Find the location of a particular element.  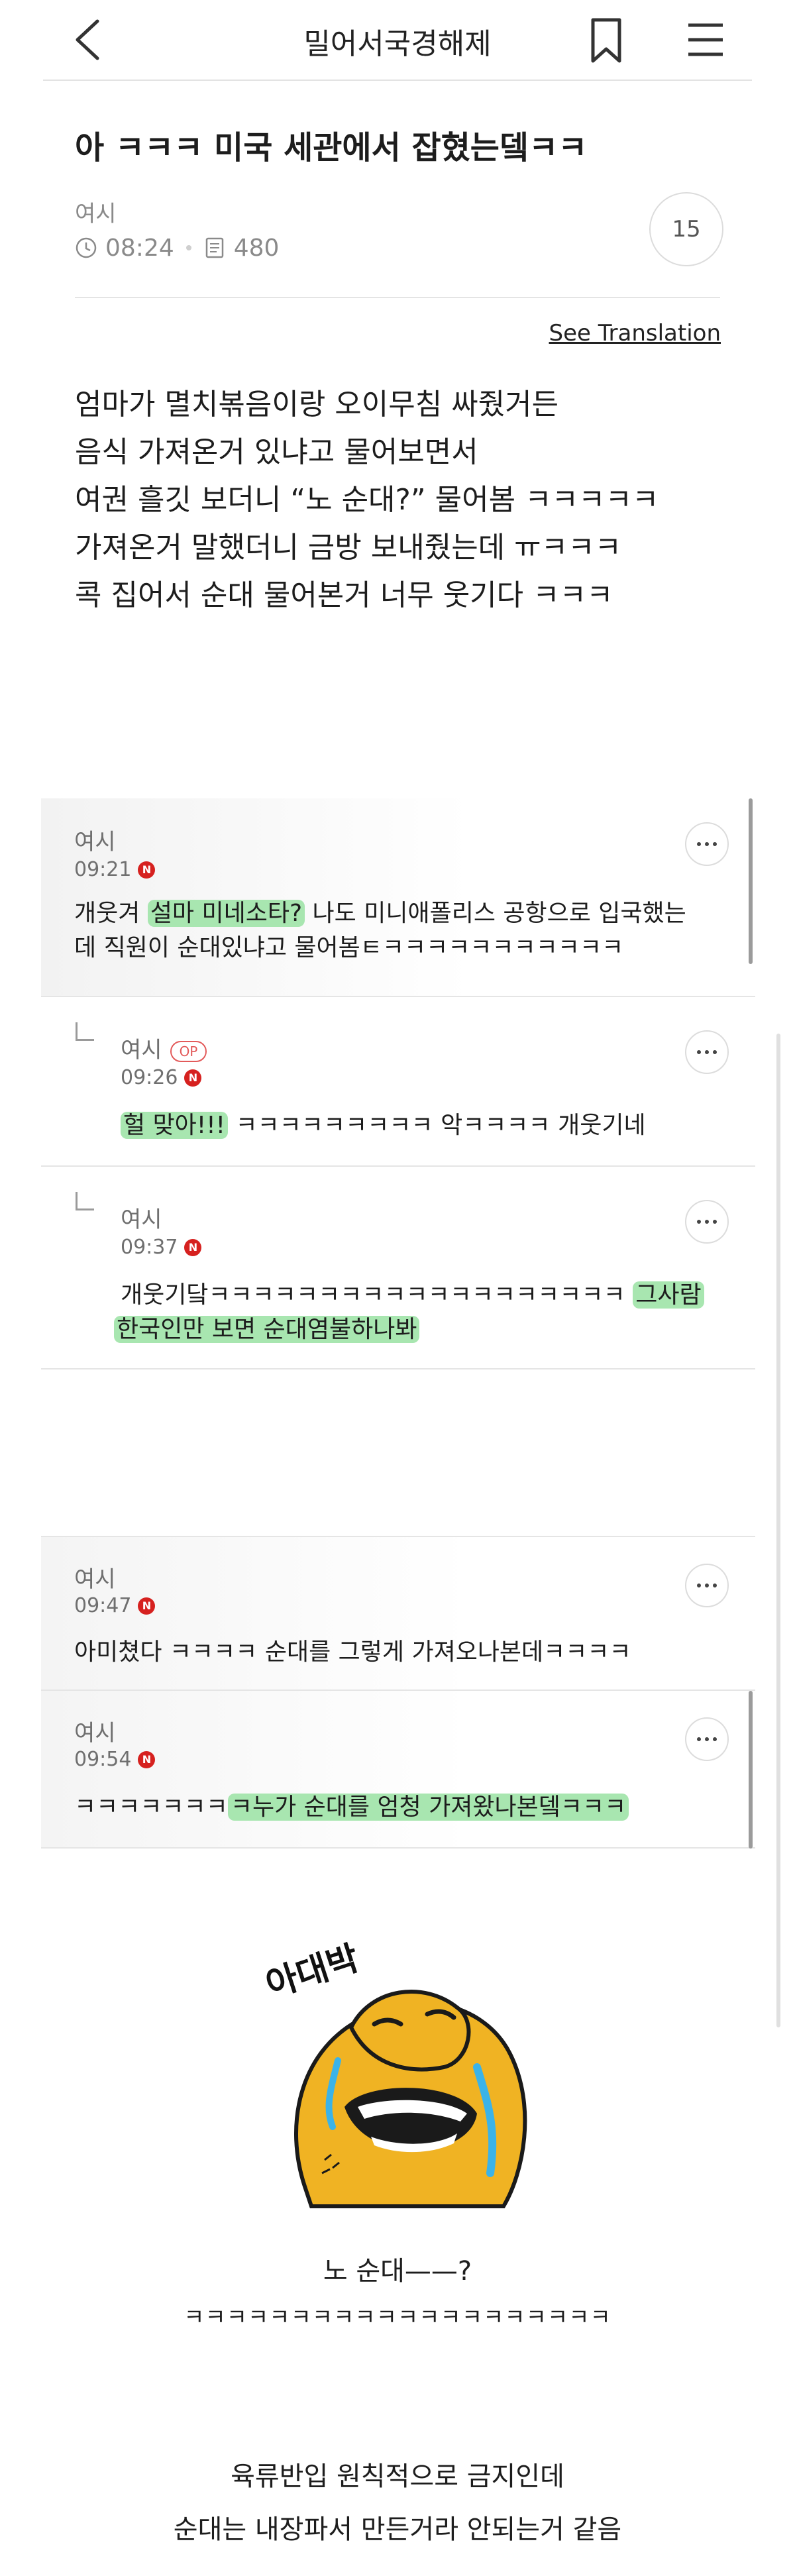

comment-item: 여시 09:54 N ㅋㅋㅋㅋㅋㅋㅋ ㅋ누가 순대를 엄청 가져왔나본뎈ㅋㅋㅋ is located at coordinates (398, 1770).